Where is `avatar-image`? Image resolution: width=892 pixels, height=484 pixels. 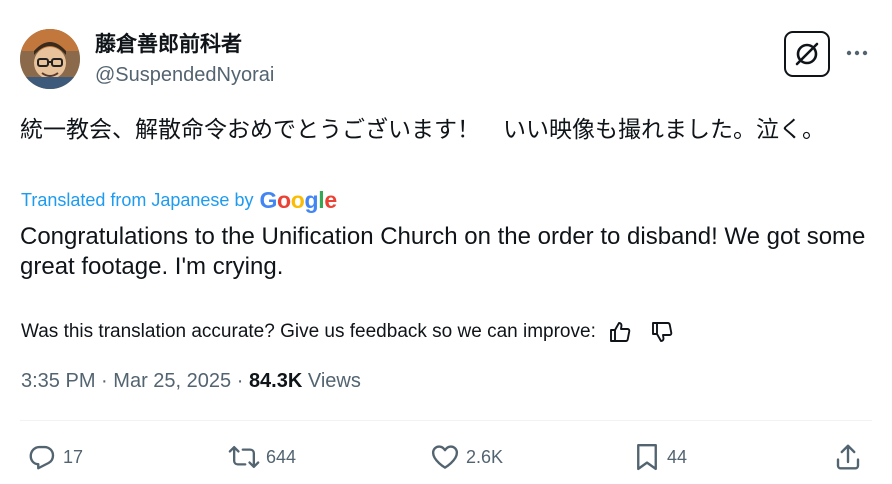
avatar-image is located at coordinates (50, 59).